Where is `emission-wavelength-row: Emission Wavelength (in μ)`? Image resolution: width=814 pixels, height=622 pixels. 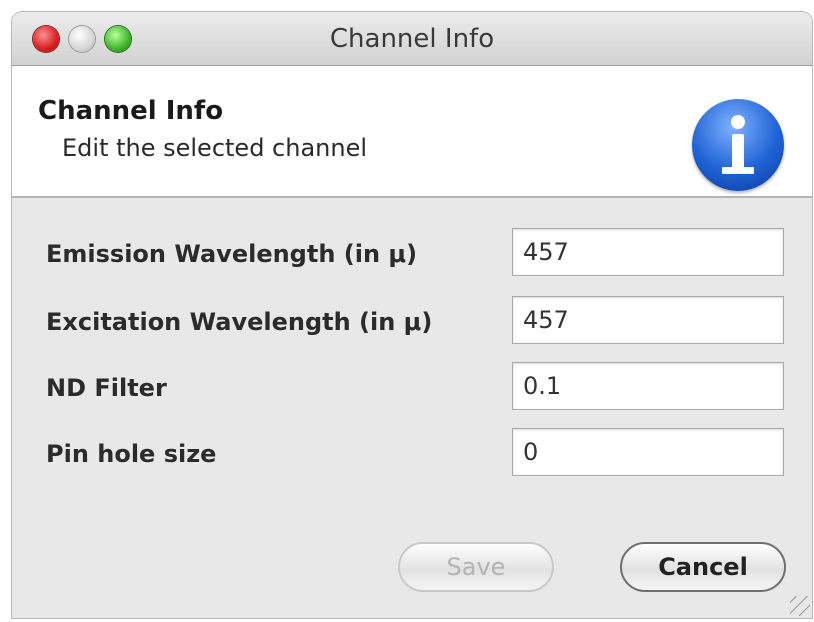 emission-wavelength-row: Emission Wavelength (in μ) is located at coordinates (412, 254).